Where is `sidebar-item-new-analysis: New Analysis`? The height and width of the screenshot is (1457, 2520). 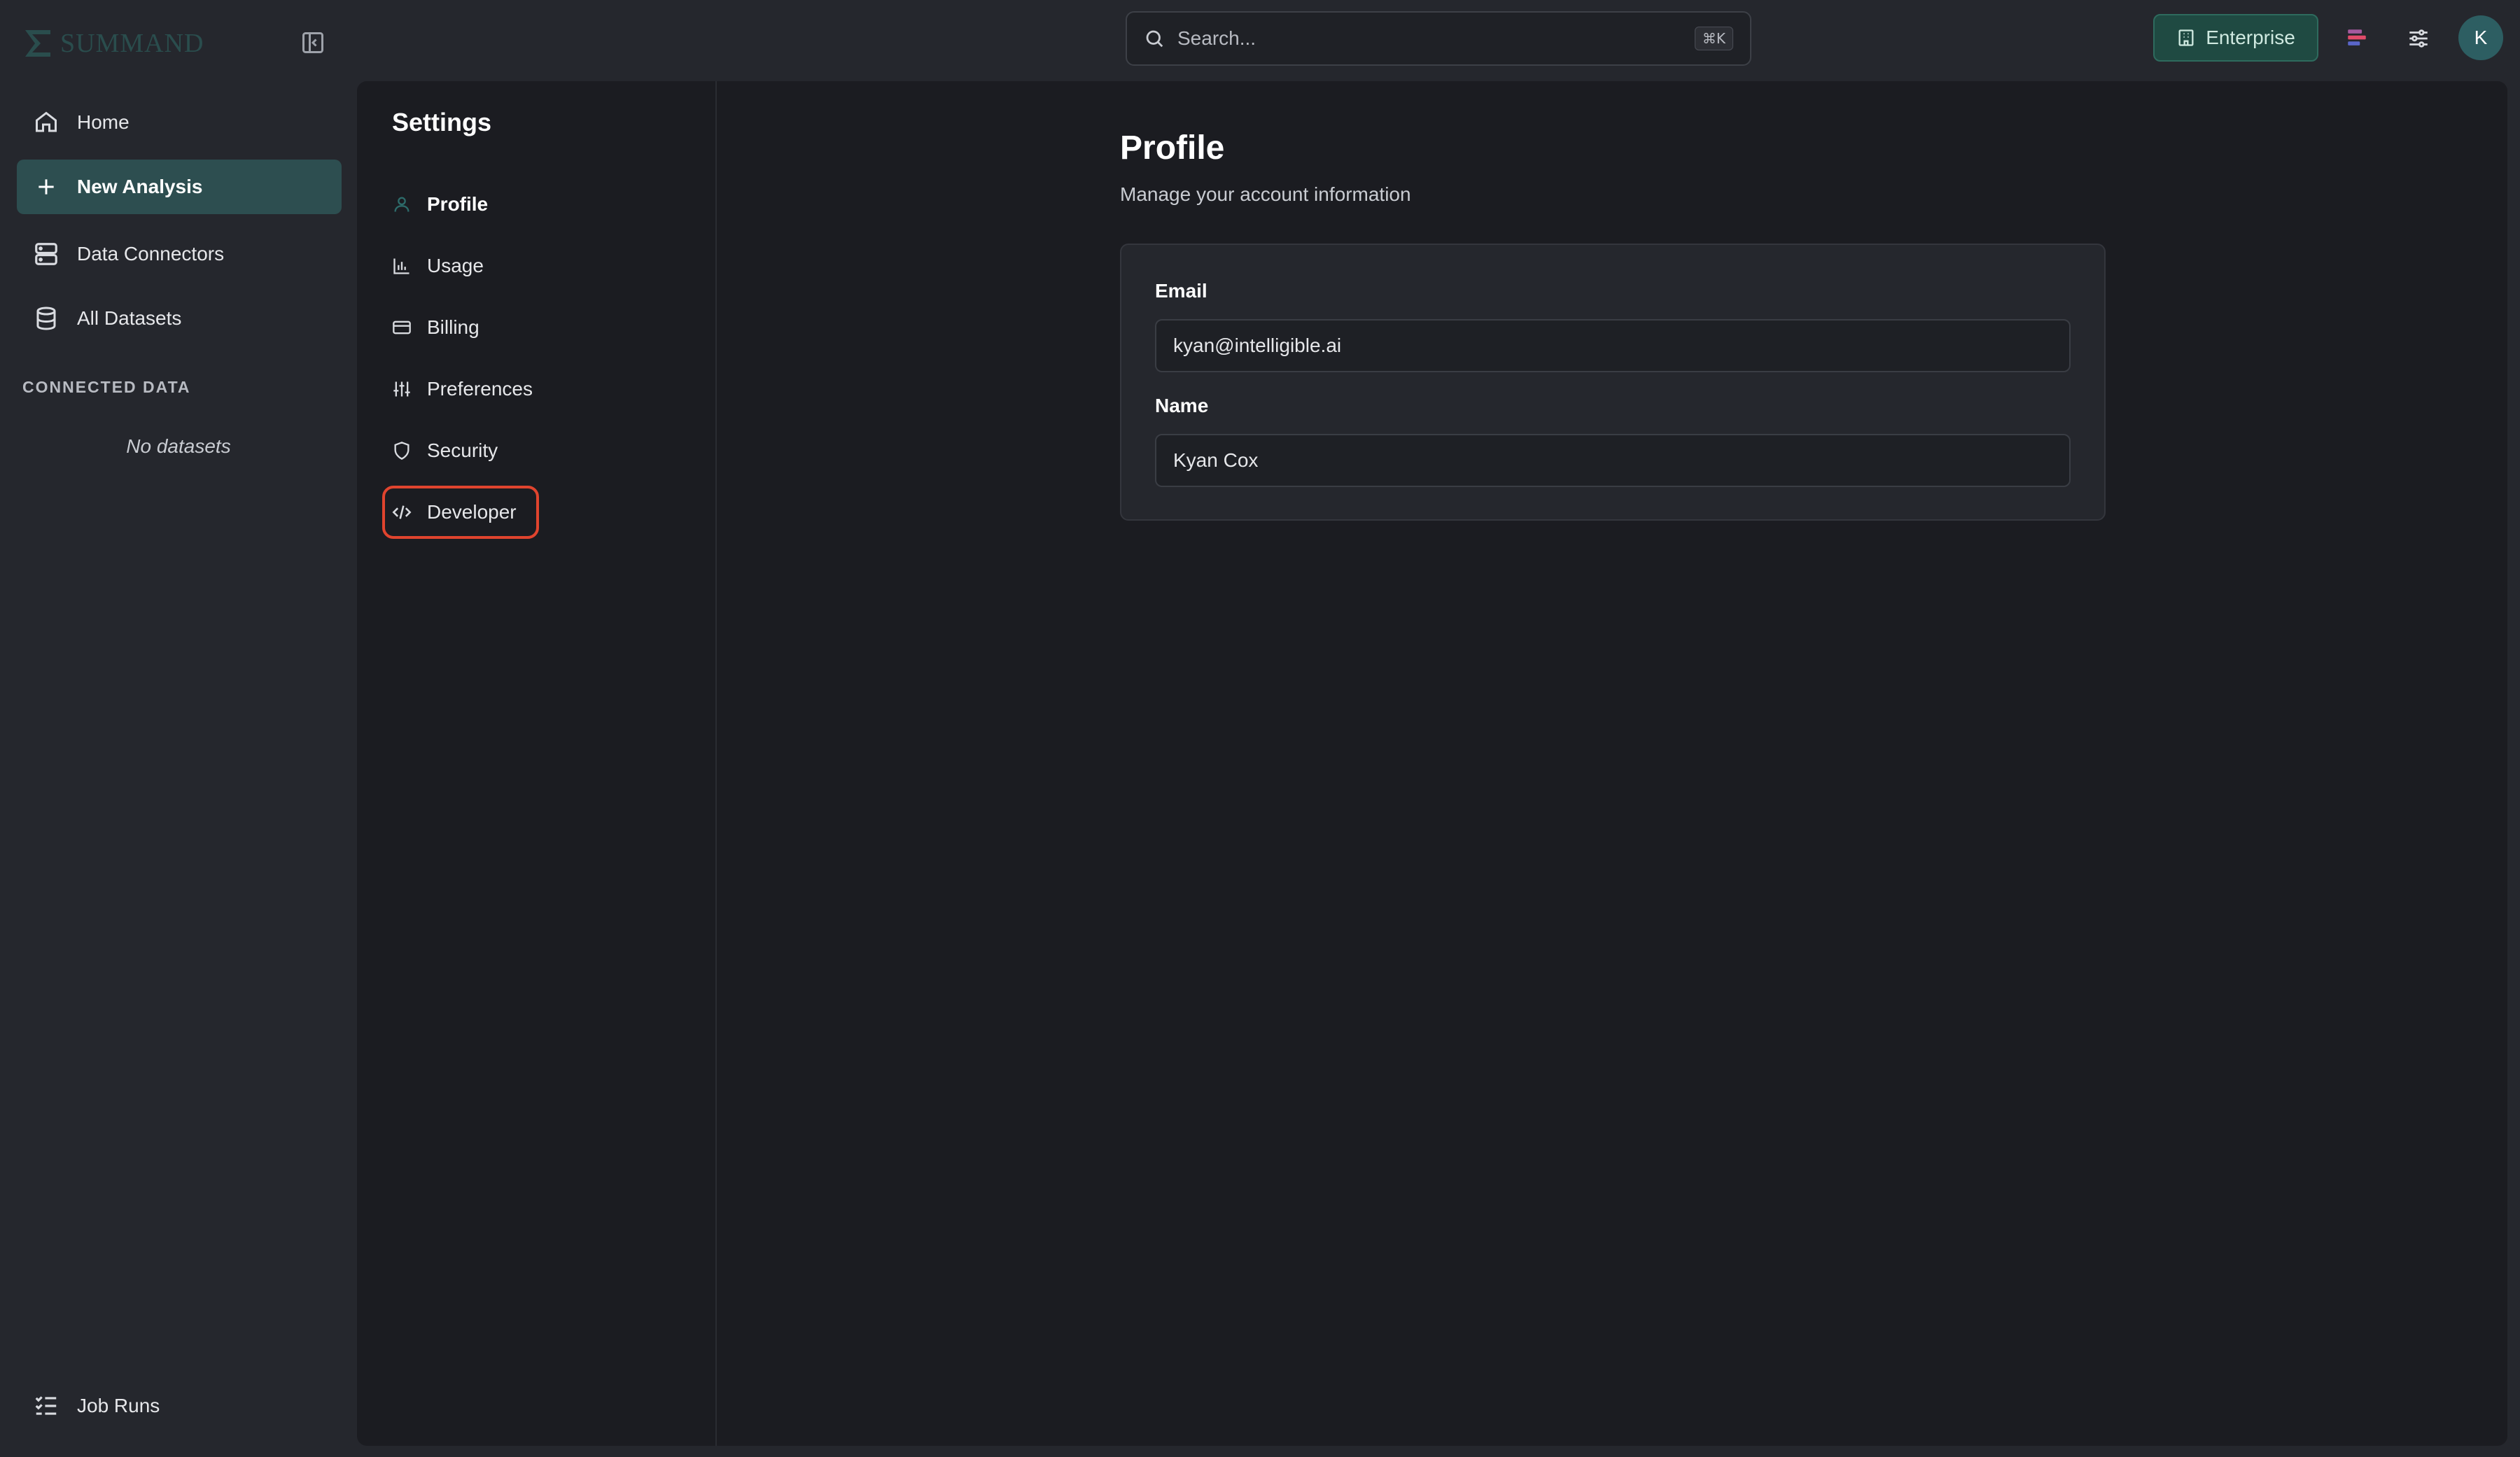
sidebar-item-new-analysis: New Analysis is located at coordinates (179, 187).